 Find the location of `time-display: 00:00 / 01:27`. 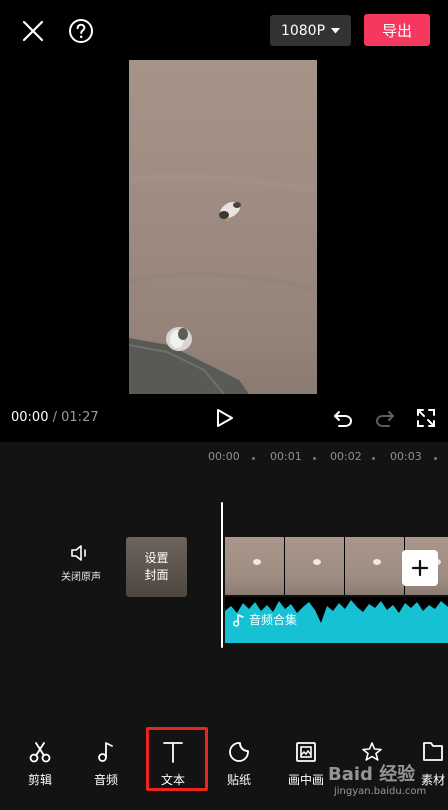

time-display: 00:00 / 01:27 is located at coordinates (55, 417).